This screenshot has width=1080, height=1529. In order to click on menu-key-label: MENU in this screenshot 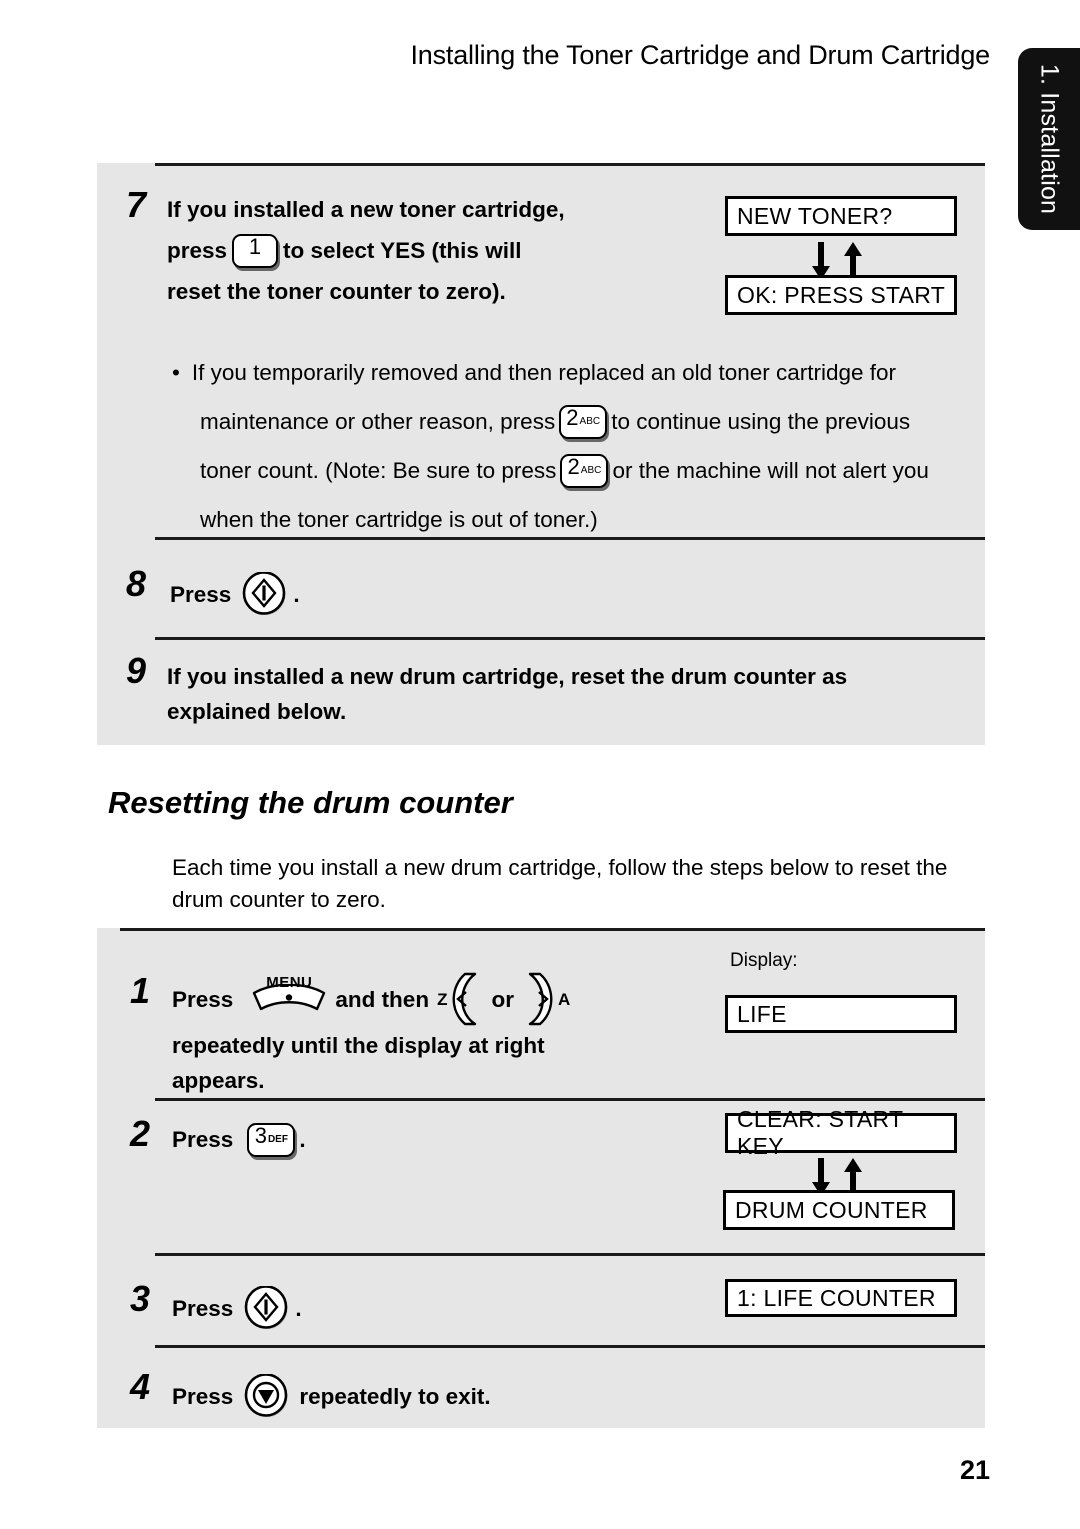, I will do `click(289, 982)`.